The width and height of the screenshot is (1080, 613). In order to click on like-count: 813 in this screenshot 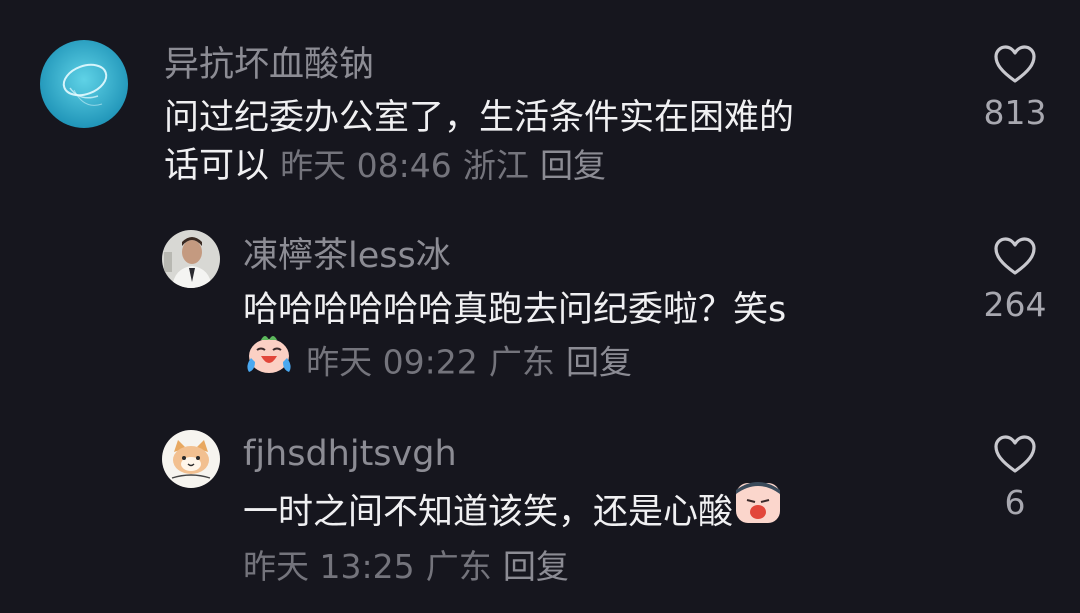, I will do `click(1015, 112)`.